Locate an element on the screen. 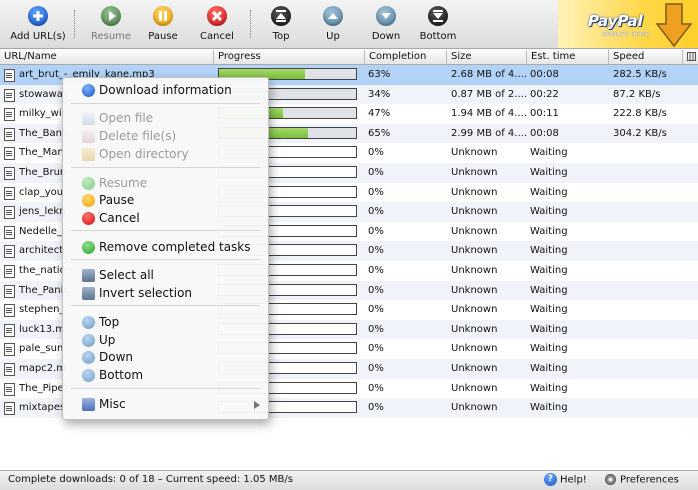 The height and width of the screenshot is (490, 698). menu-item-up: Up is located at coordinates (165, 340).